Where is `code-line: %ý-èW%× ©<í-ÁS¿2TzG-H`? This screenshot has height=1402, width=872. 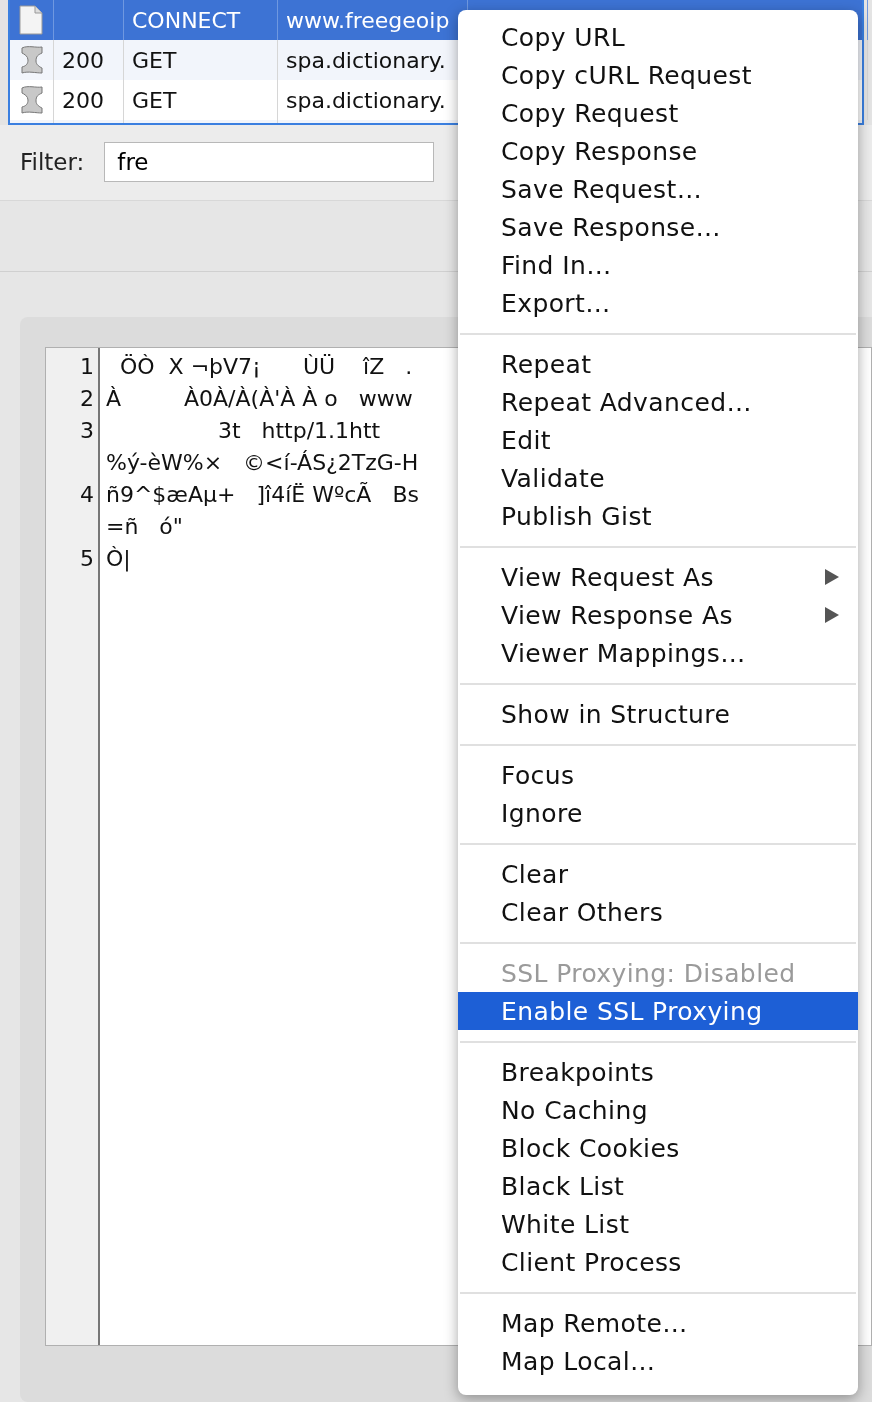
code-line: %ý-èW%× ©<í-ÁS¿2TzG-H is located at coordinates (262, 463).